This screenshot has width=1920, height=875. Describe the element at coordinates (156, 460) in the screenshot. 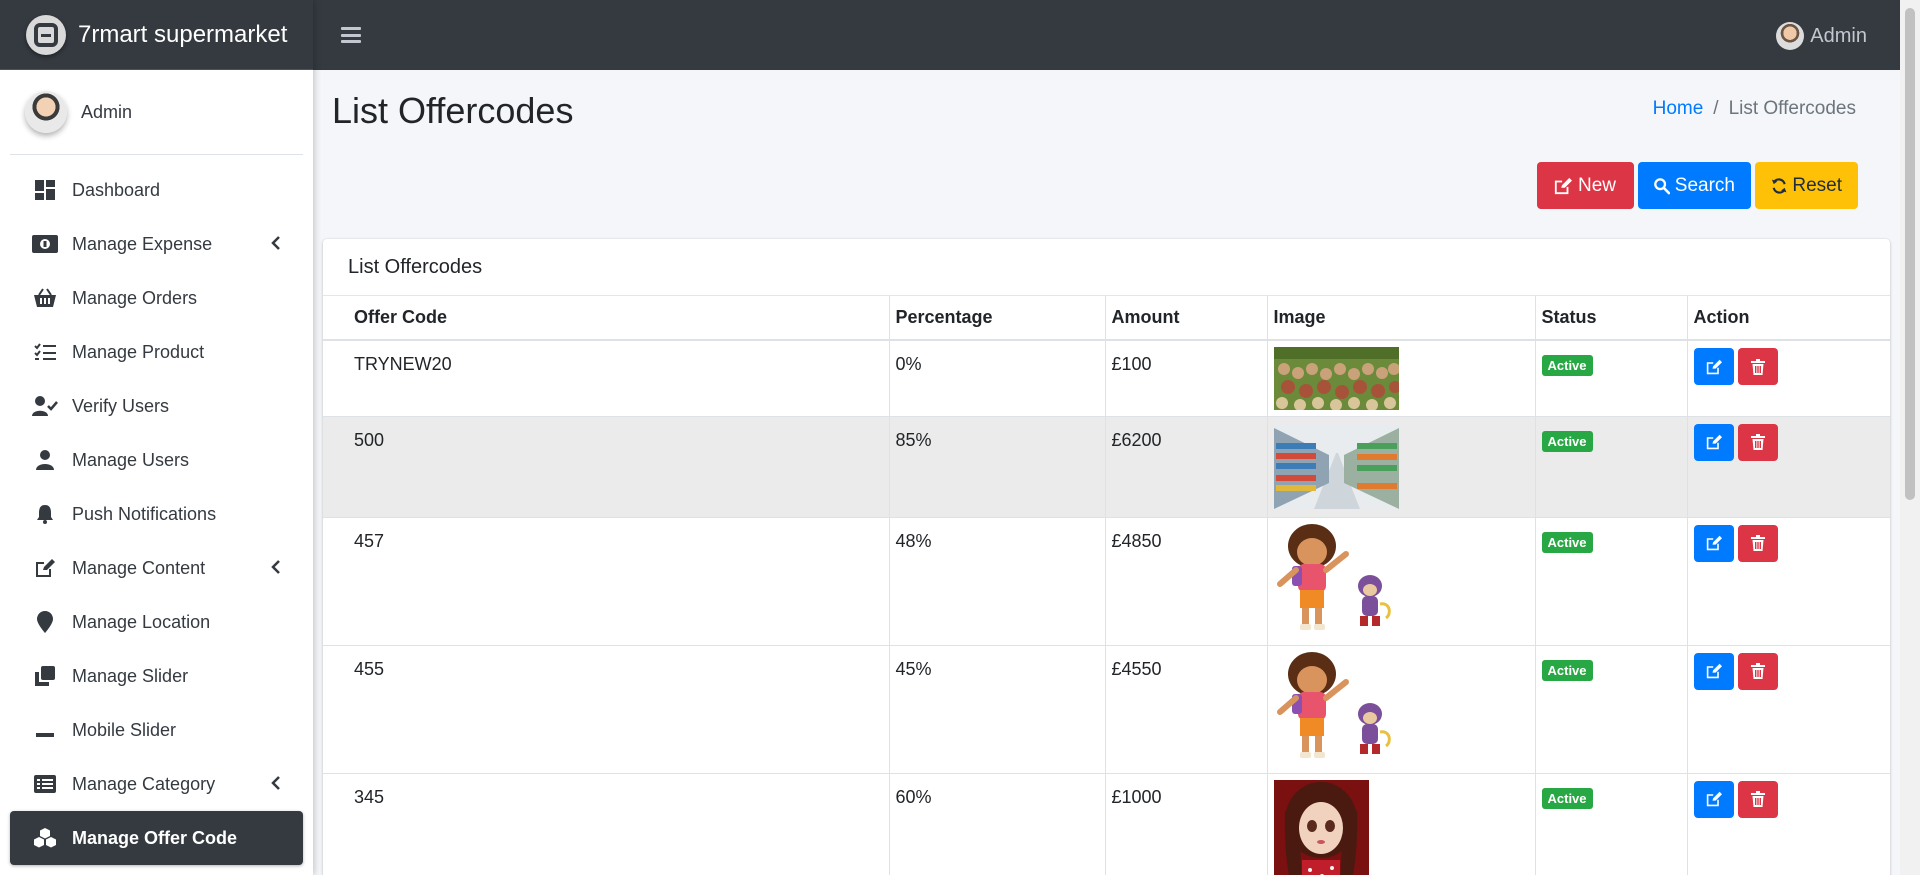

I see `sidebar-item-manage-users: Manage Users` at that location.